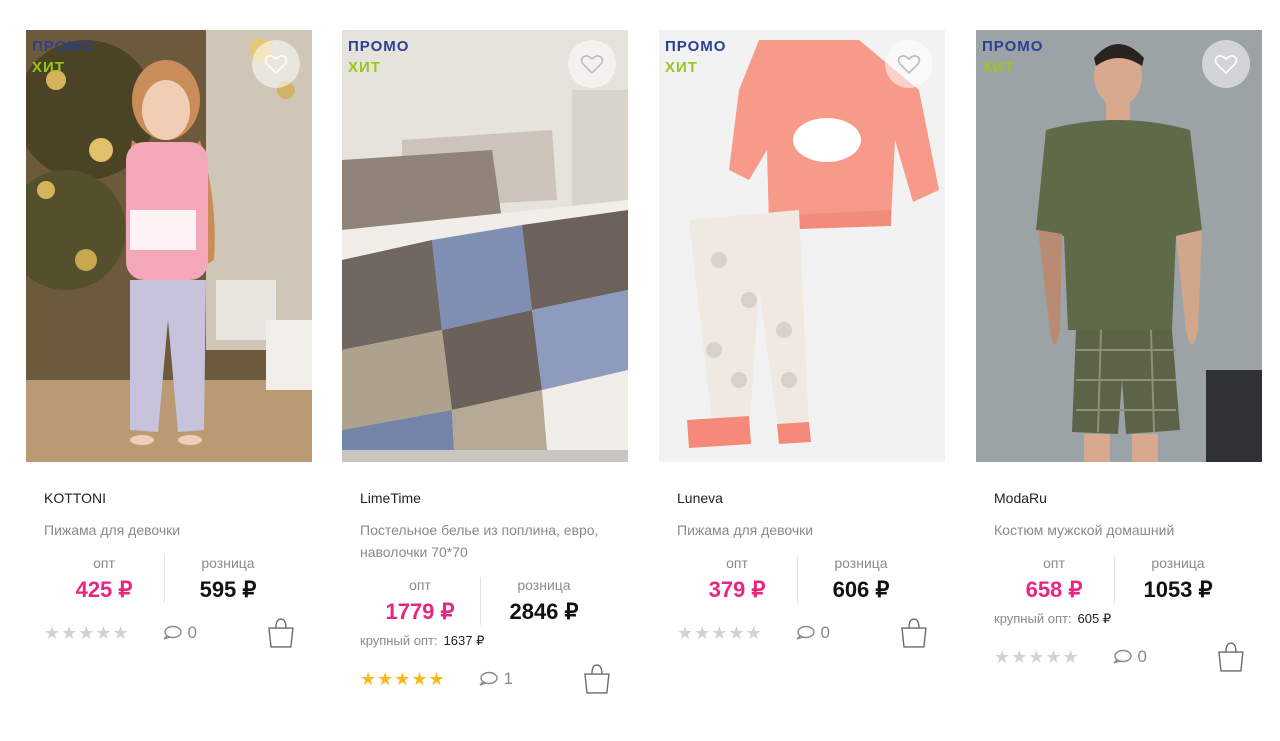 The height and width of the screenshot is (741, 1280). I want to click on comments-count: 1, so click(530, 679).